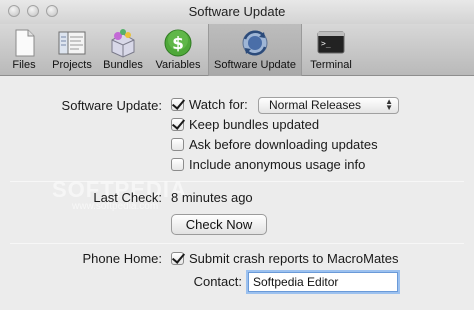 This screenshot has width=474, height=310. I want to click on toolbar-item-projects: Projects, so click(72, 50).